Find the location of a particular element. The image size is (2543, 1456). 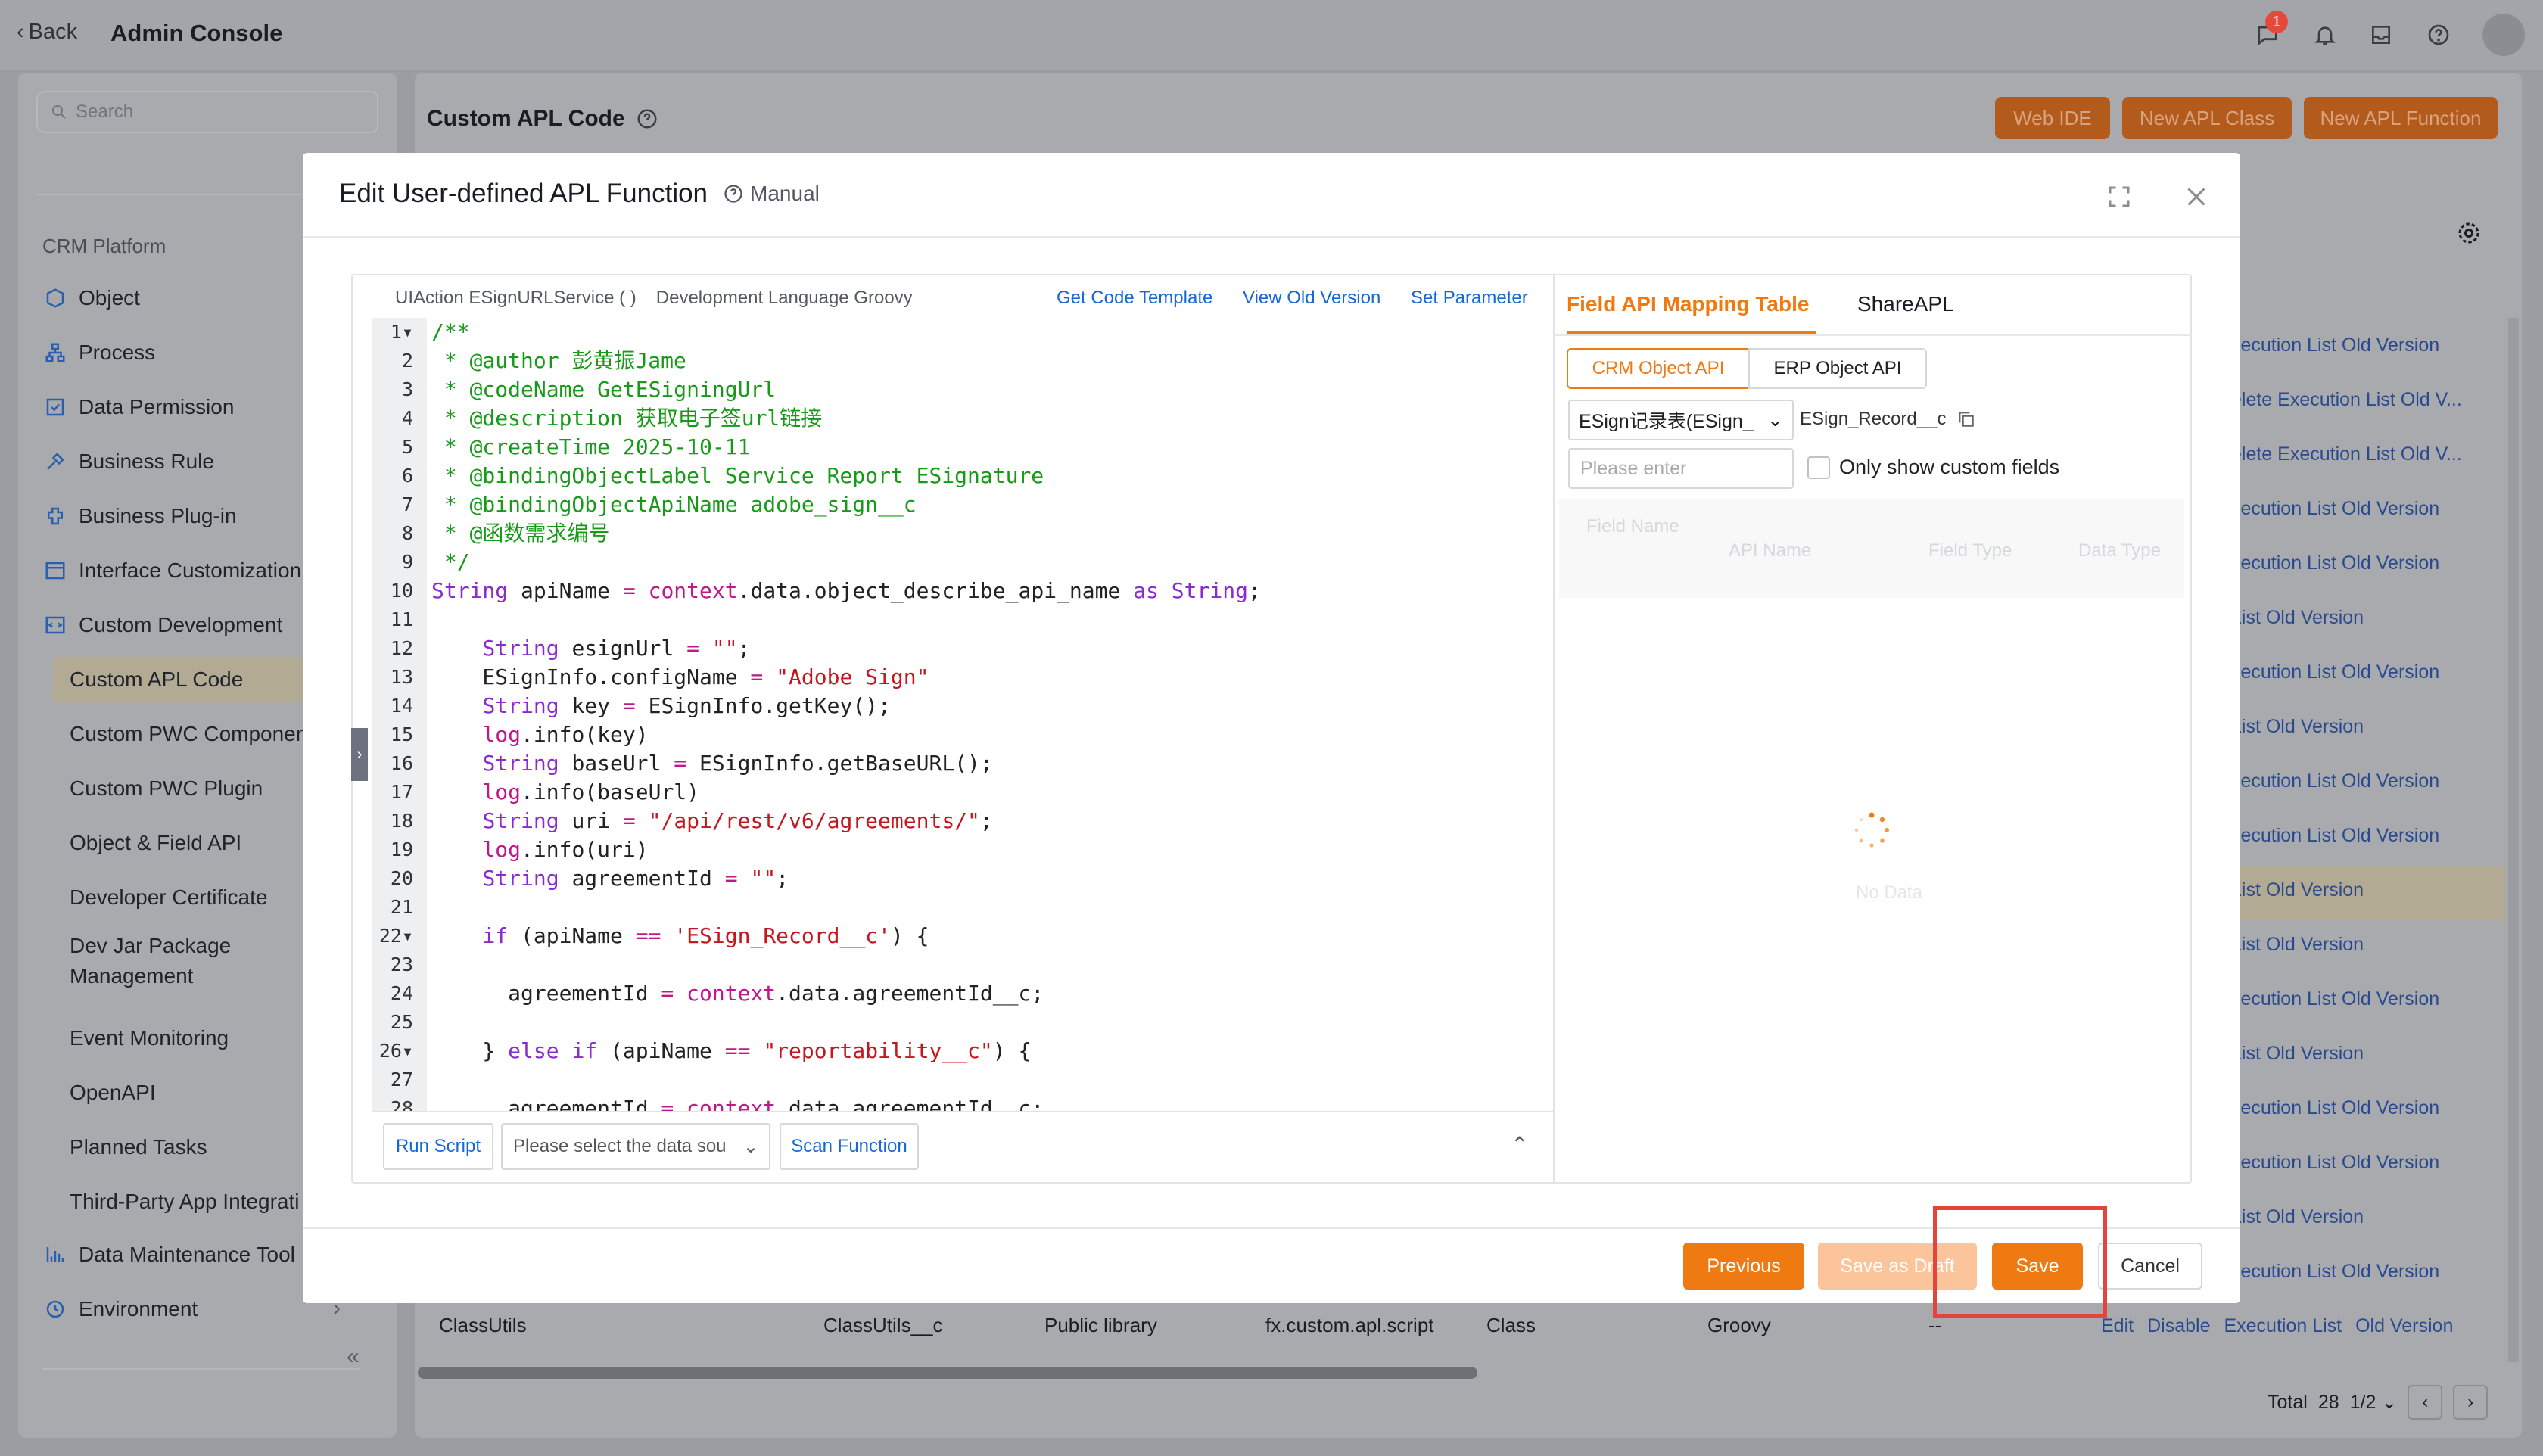

code-line: log.info(key) is located at coordinates (565, 734).